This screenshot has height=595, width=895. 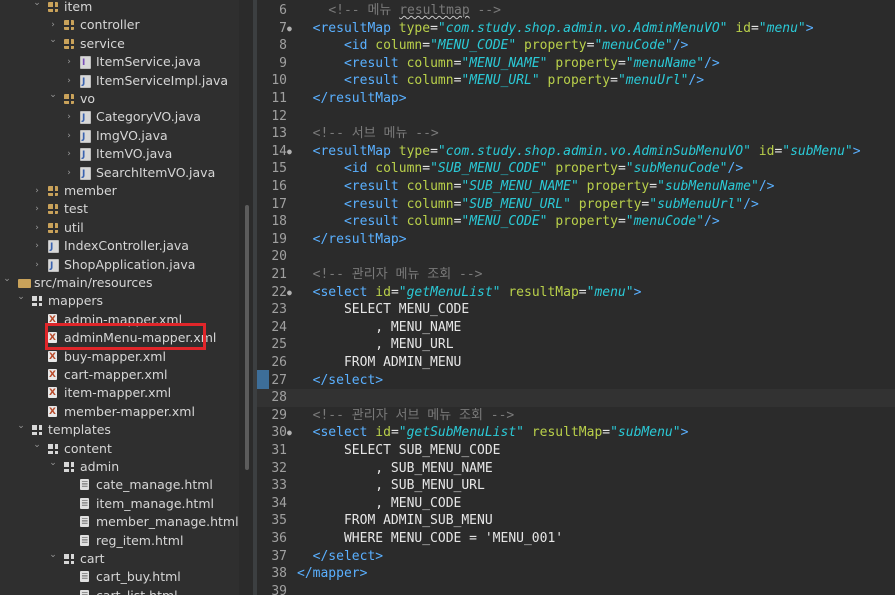 What do you see at coordinates (576, 328) in the screenshot?
I see `code-line: 24 , MENU_NAME` at bounding box center [576, 328].